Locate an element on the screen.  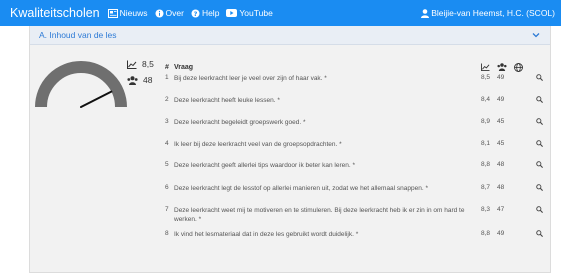
panel-header: A. Inhoud van de les is located at coordinates (290, 35).